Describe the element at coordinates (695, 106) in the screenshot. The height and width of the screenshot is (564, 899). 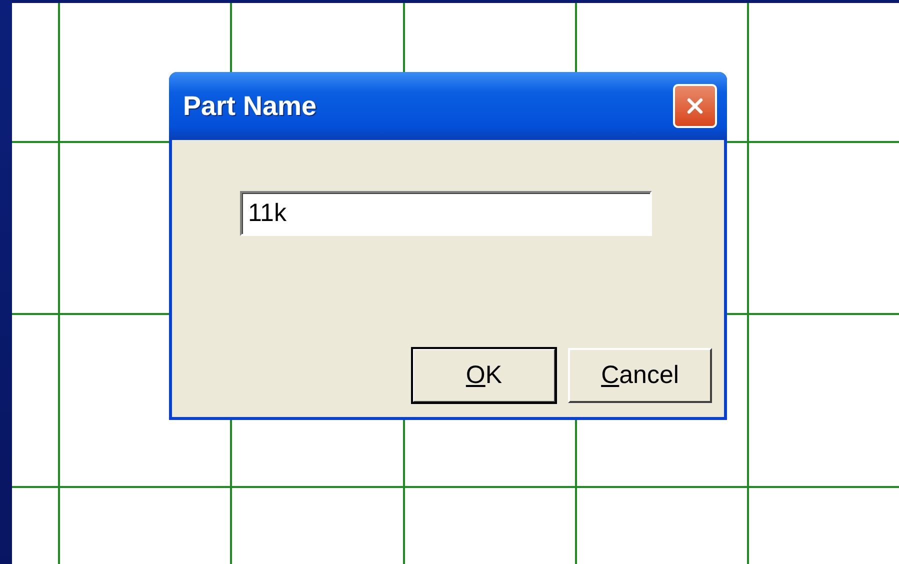
I see `close-button` at that location.